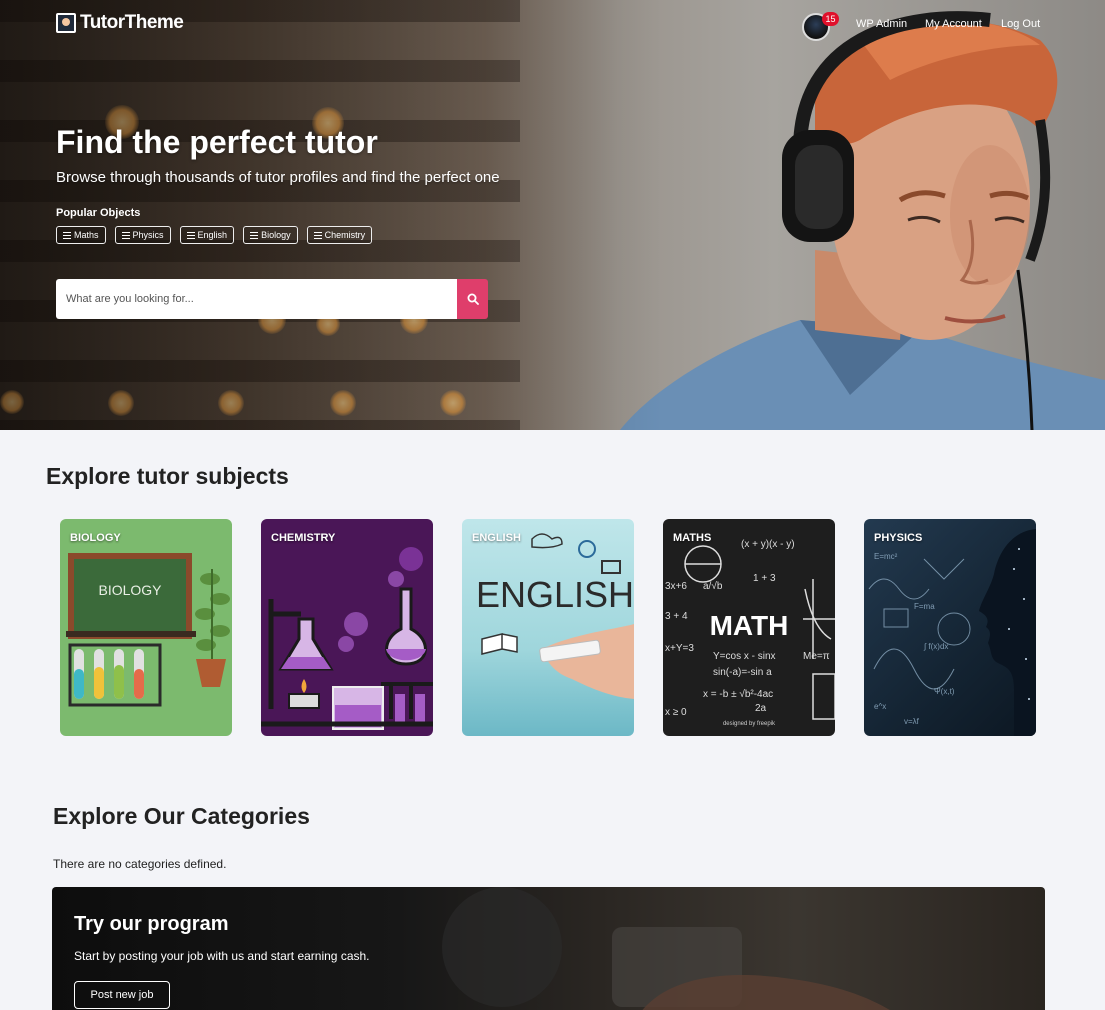  What do you see at coordinates (881, 24) in the screenshot?
I see `nav-link-wp-admin: WP Admin` at bounding box center [881, 24].